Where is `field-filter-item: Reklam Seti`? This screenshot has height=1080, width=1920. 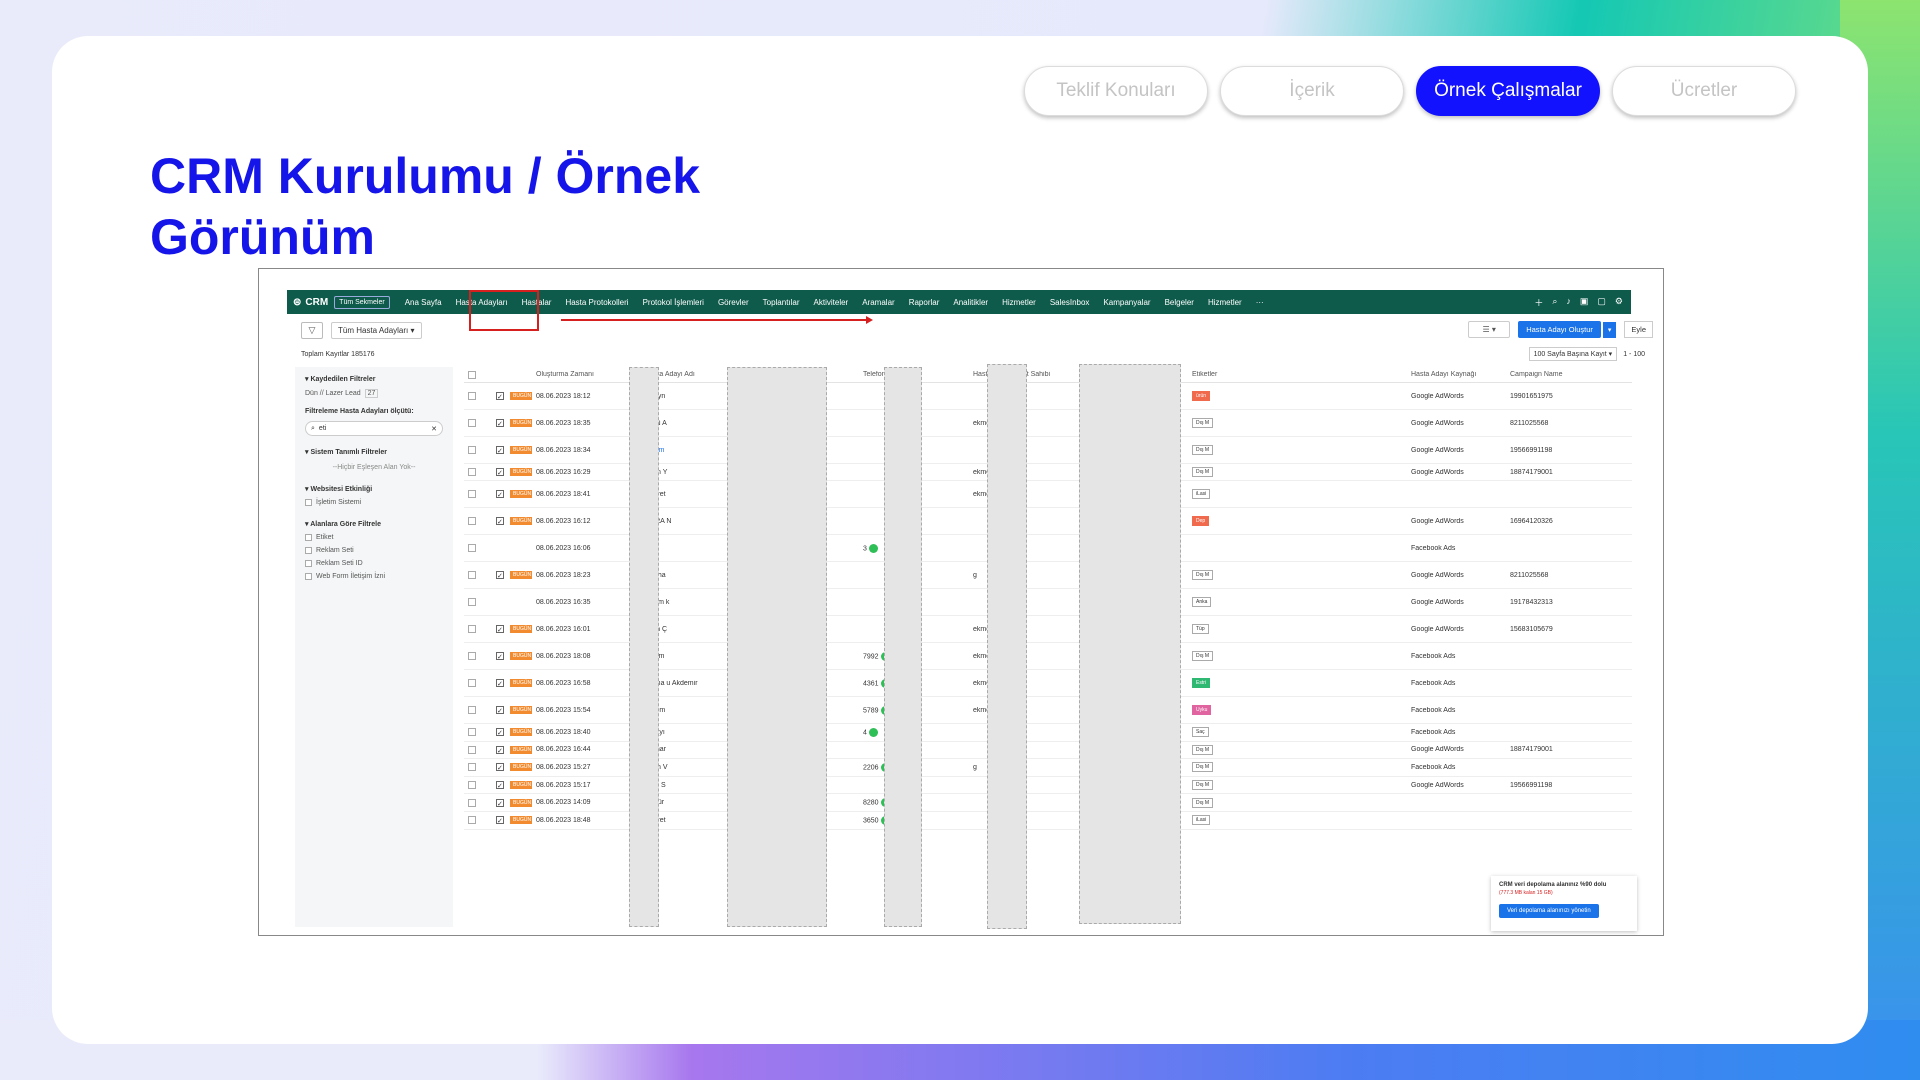
field-filter-item: Reklam Seti is located at coordinates (374, 550).